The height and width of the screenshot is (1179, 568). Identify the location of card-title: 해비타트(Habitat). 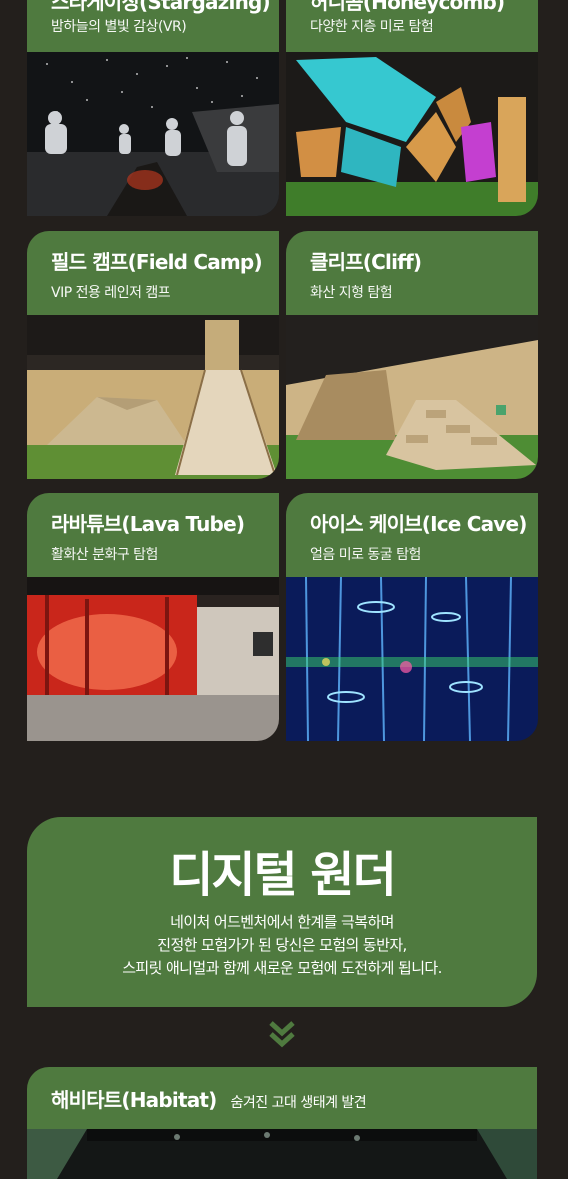
(134, 1100).